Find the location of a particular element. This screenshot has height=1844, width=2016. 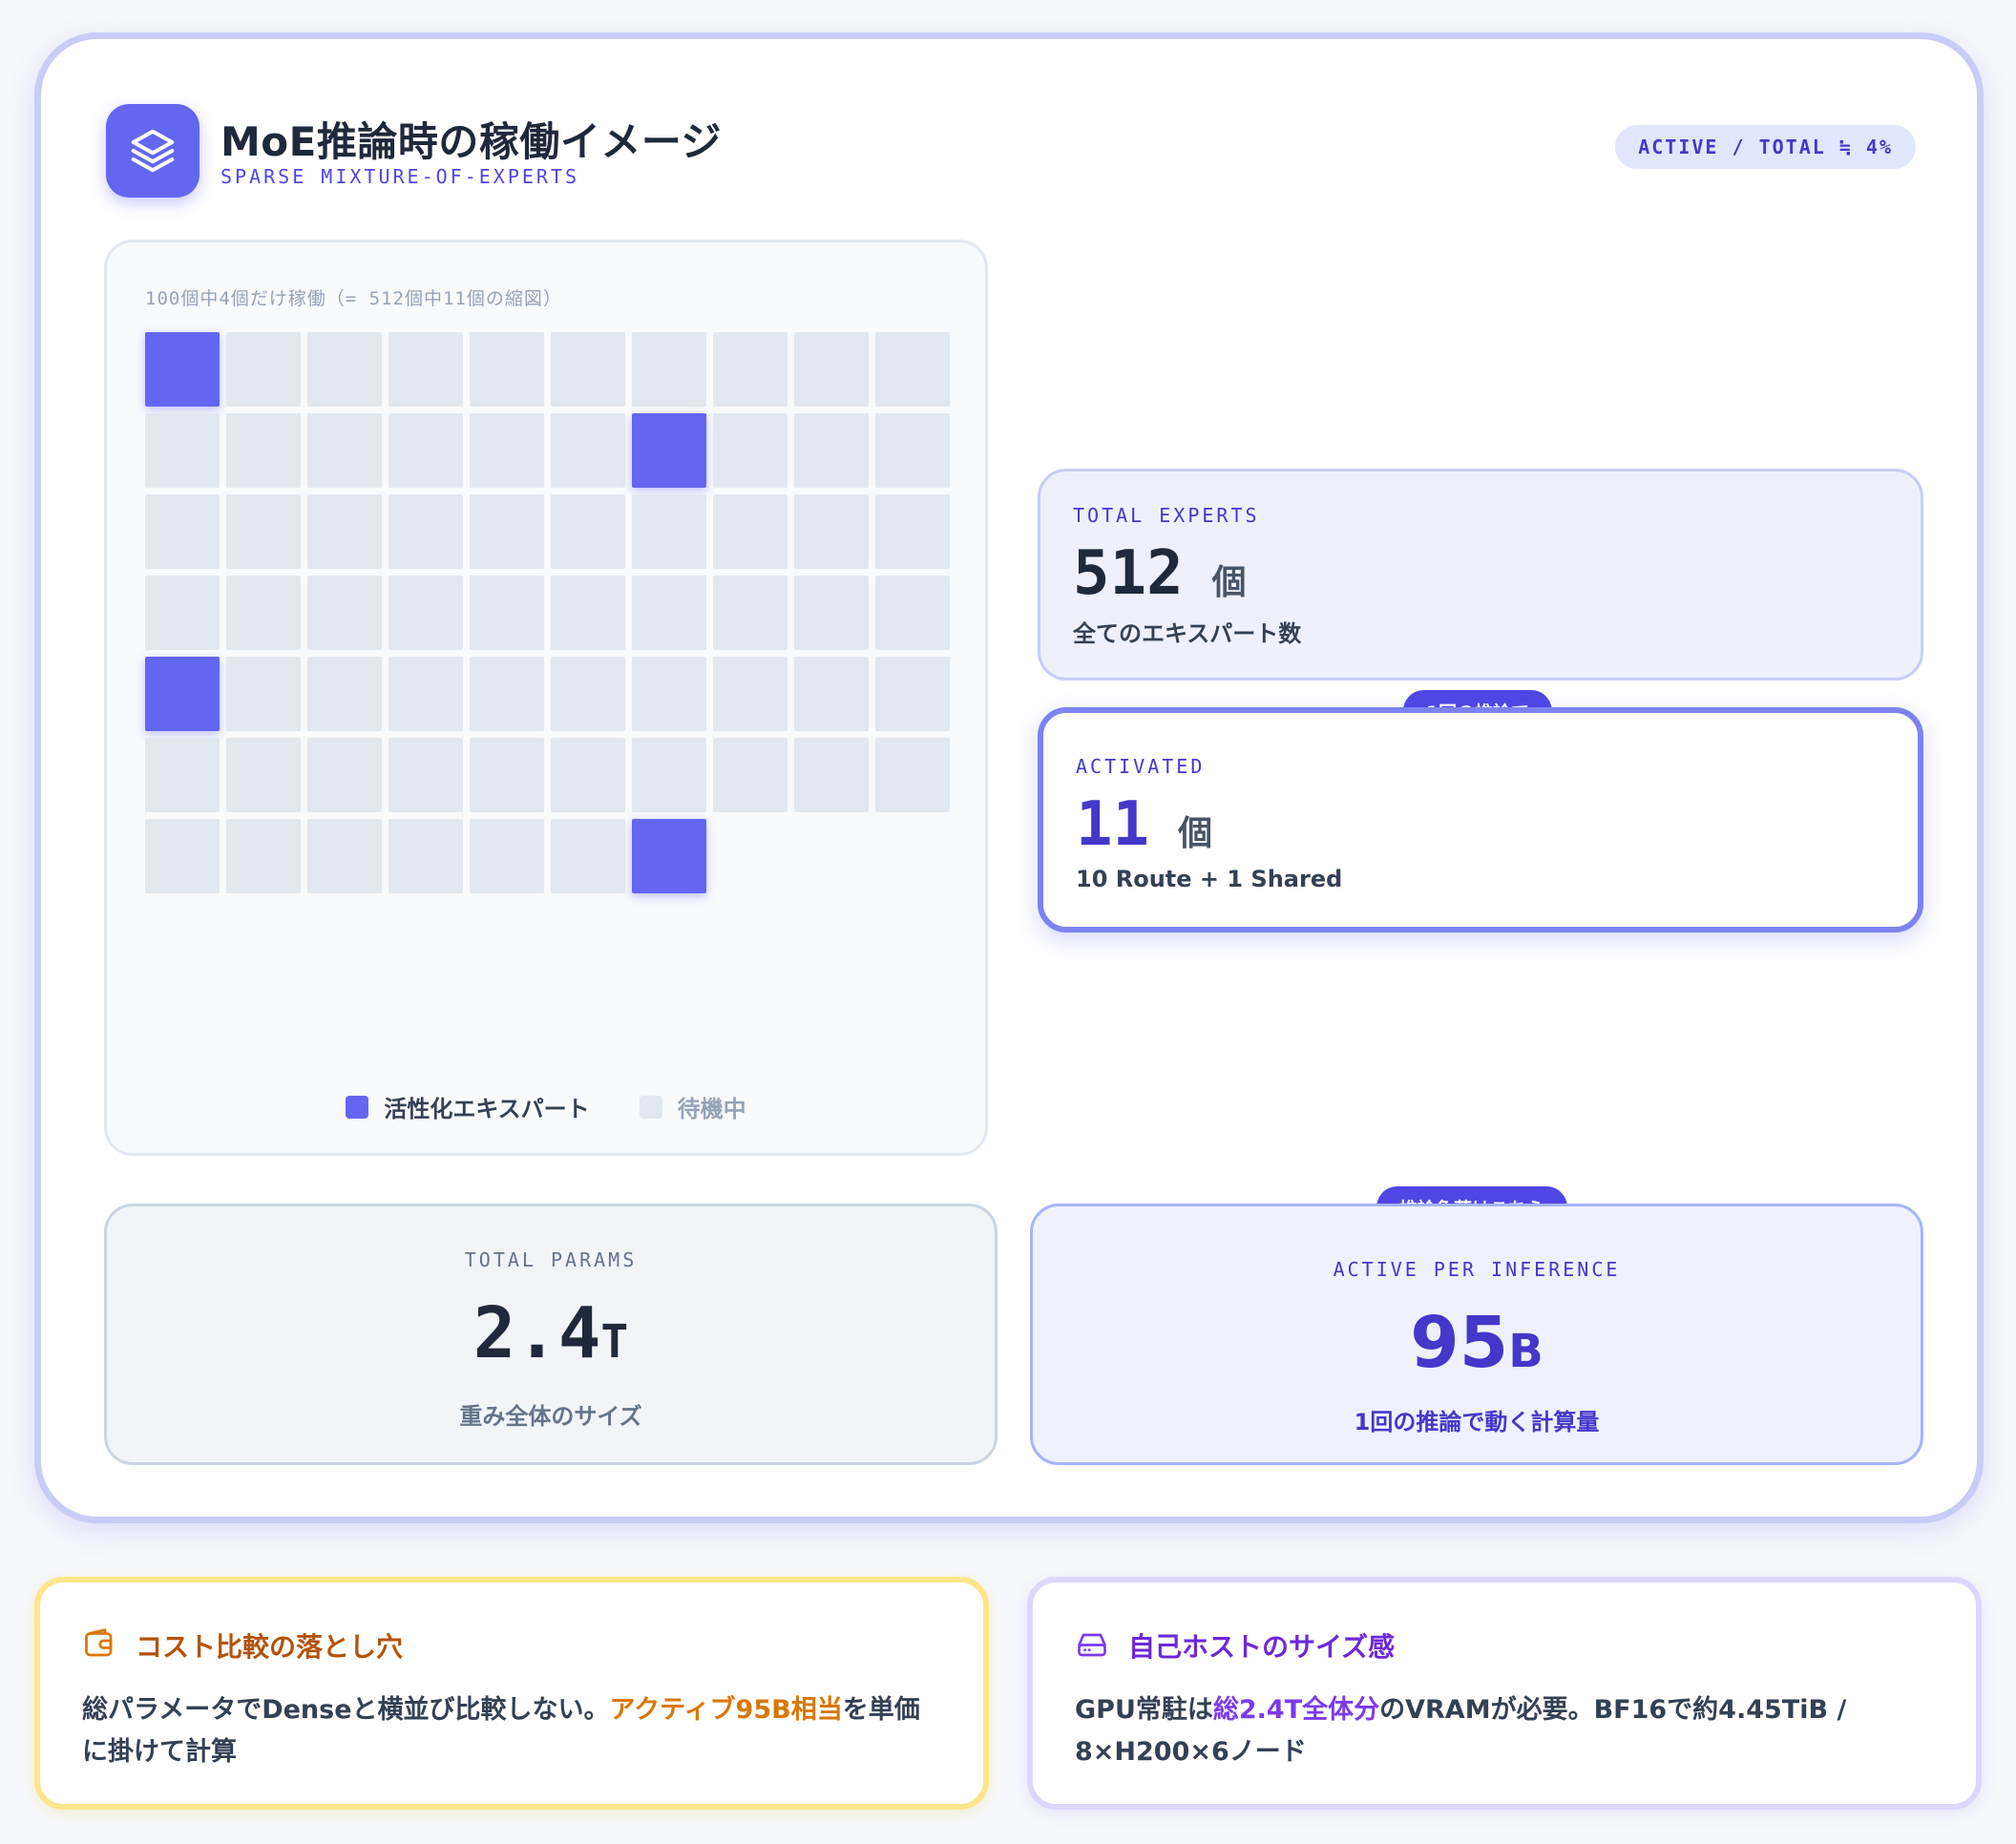

total-experts-value: 512 個 is located at coordinates (1160, 573).